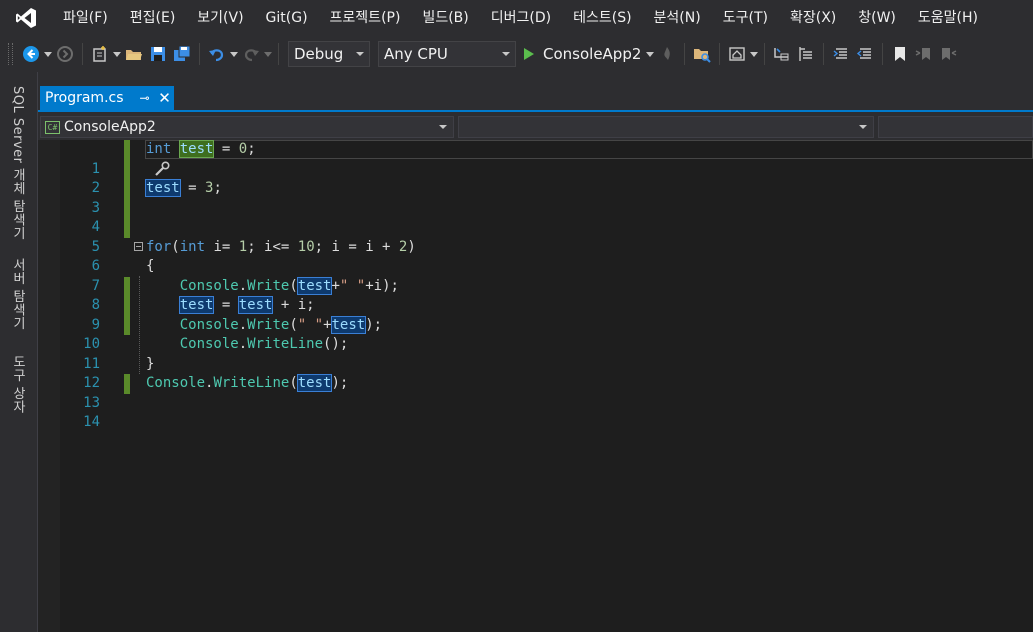  Describe the element at coordinates (521, 18) in the screenshot. I see `menu-debug: 디버그(D)` at that location.